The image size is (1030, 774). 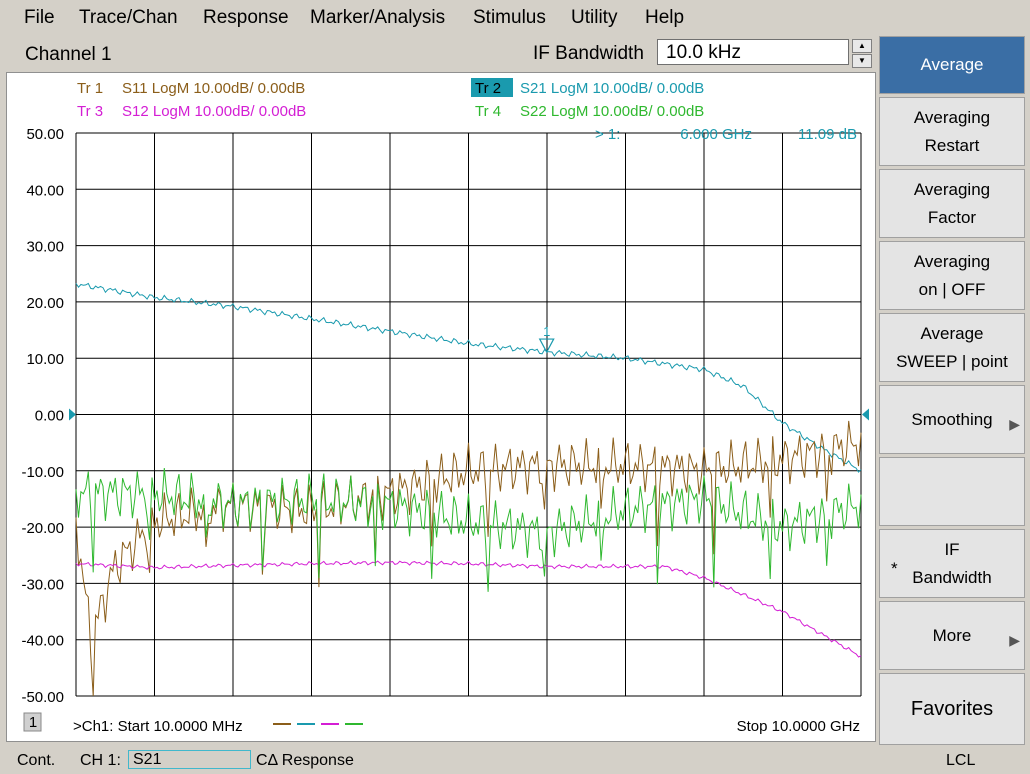 I want to click on reference-left-icon, so click(x=72, y=414).